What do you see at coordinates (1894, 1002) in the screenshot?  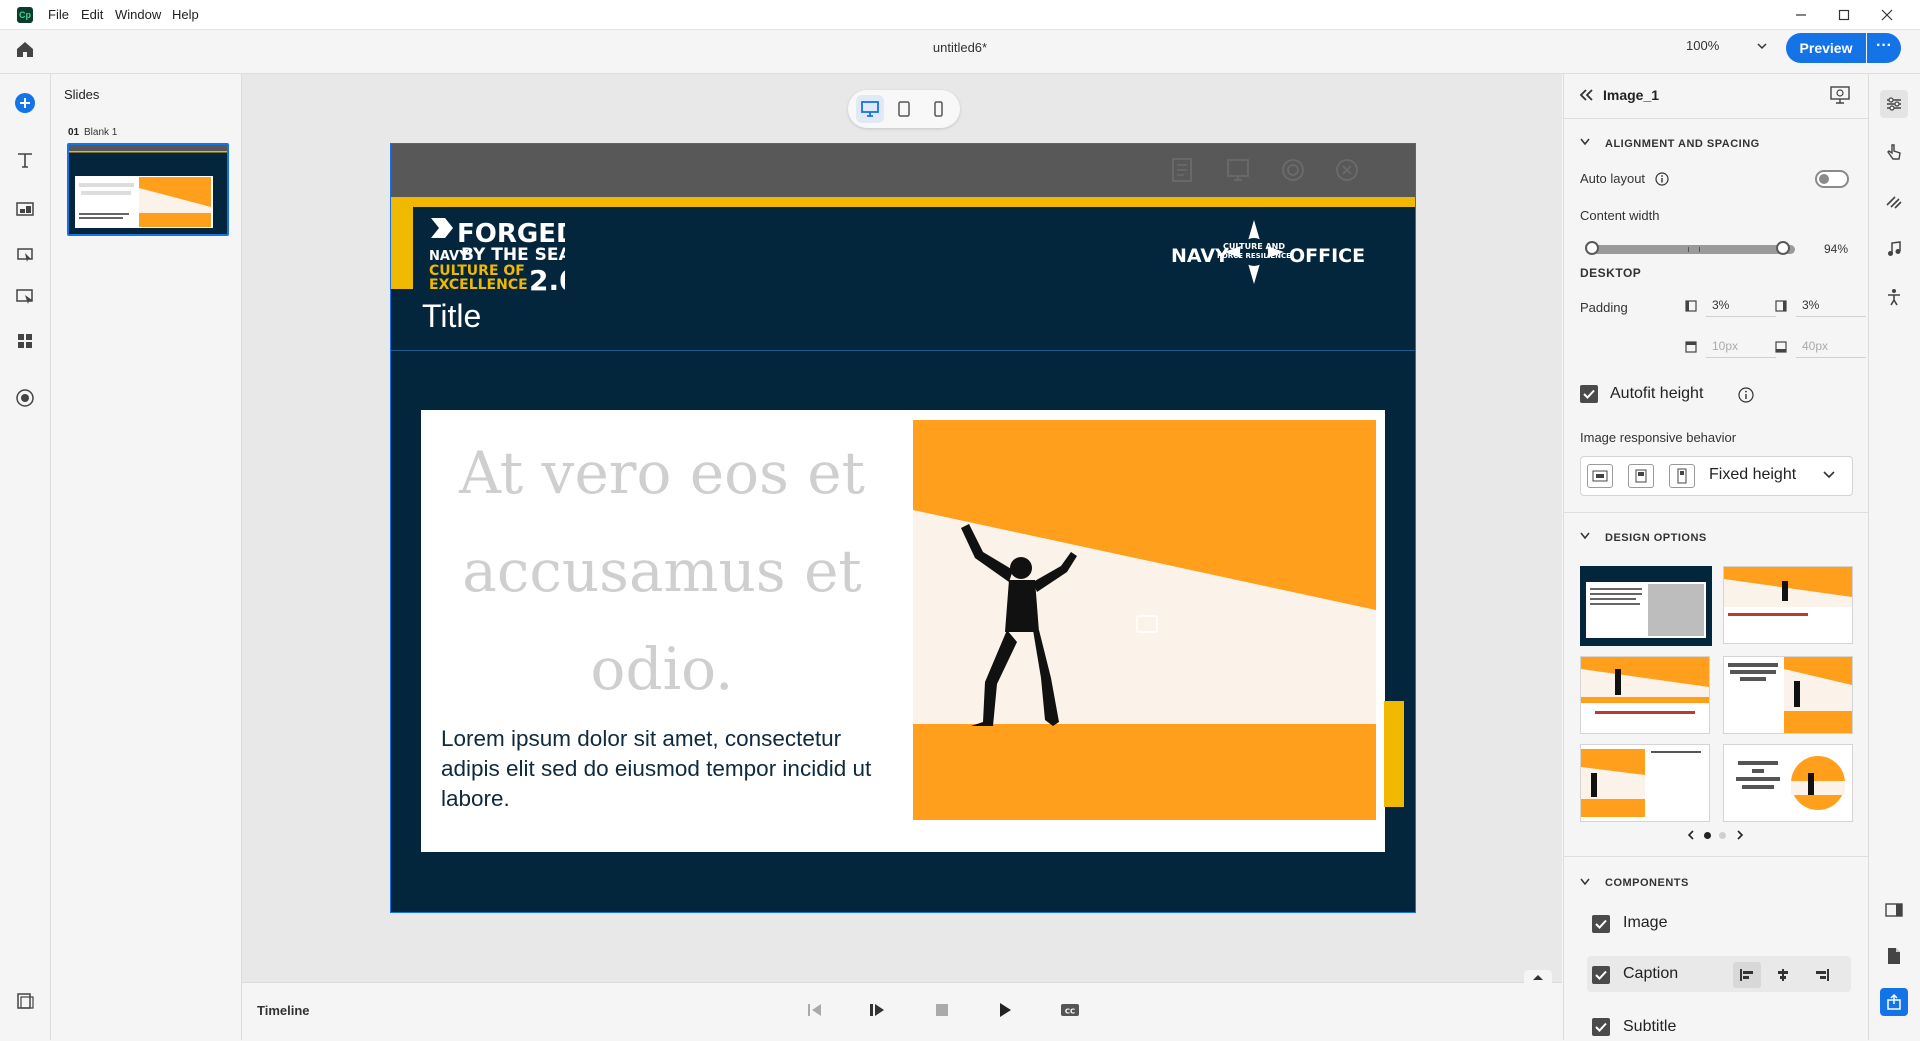 I see `share-icon` at bounding box center [1894, 1002].